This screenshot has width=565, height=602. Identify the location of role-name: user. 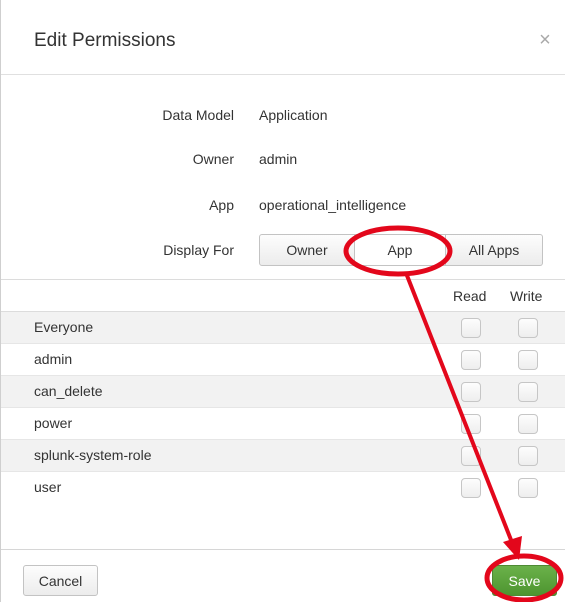
(48, 487).